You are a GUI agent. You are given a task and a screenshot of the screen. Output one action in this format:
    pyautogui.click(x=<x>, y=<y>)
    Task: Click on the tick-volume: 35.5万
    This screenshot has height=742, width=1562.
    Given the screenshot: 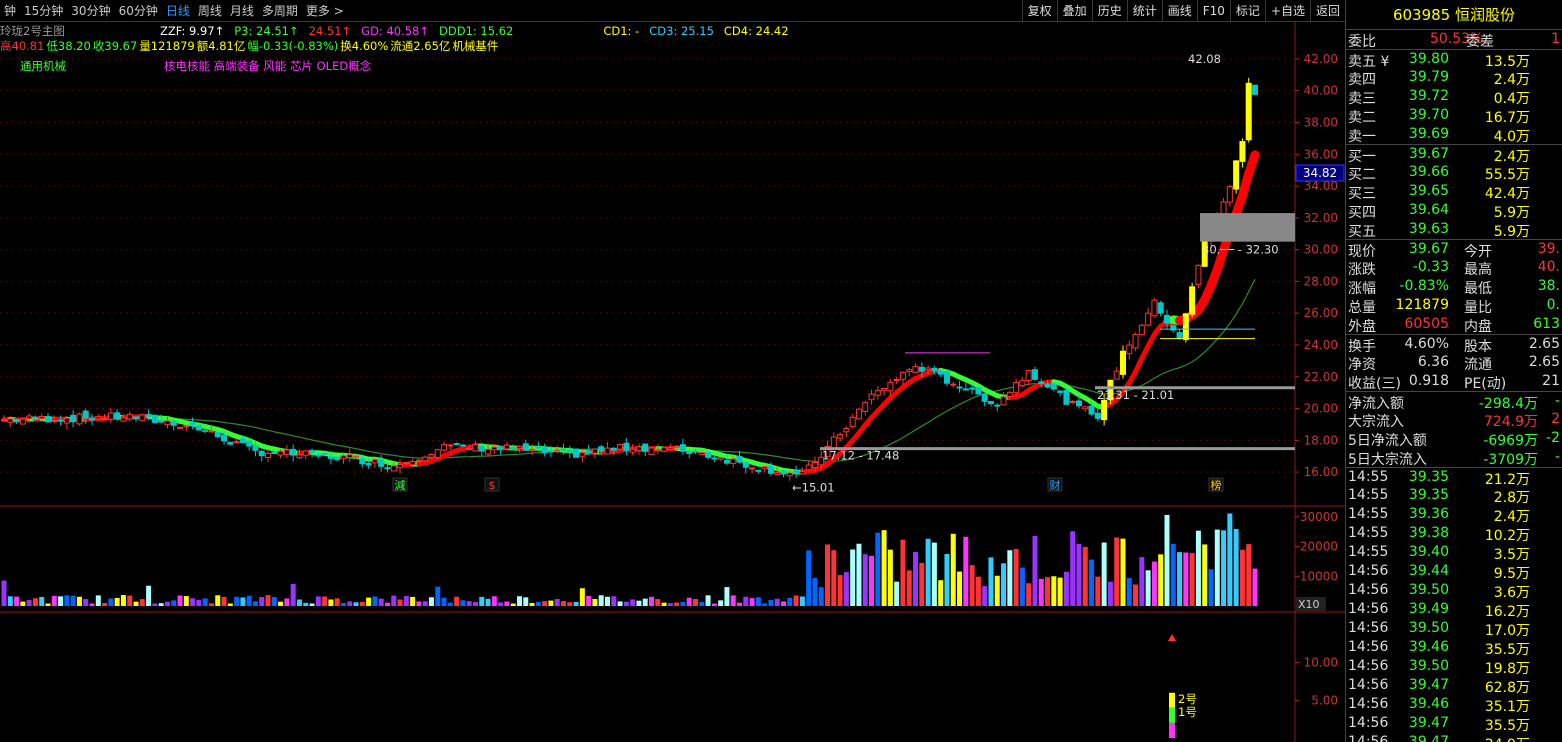 What is the action you would take?
    pyautogui.click(x=1507, y=650)
    